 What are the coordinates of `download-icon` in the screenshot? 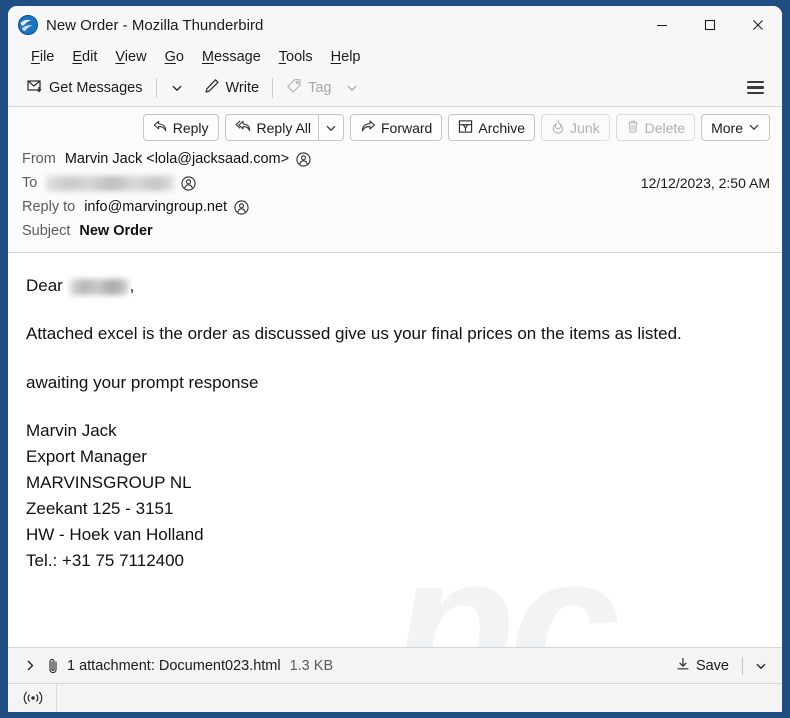 It's located at (683, 666).